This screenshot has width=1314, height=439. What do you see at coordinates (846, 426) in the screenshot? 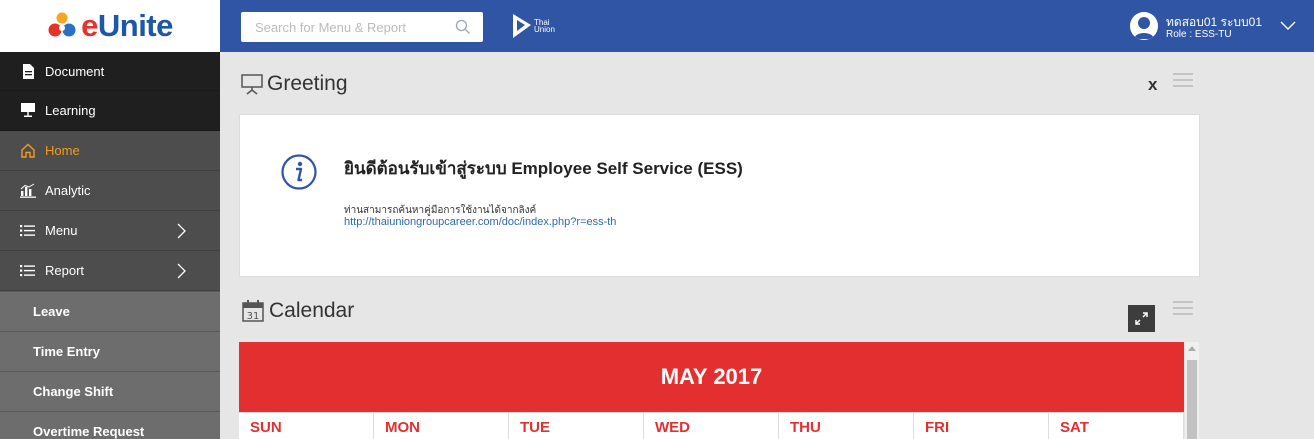
I see `weekday-thu: THU` at bounding box center [846, 426].